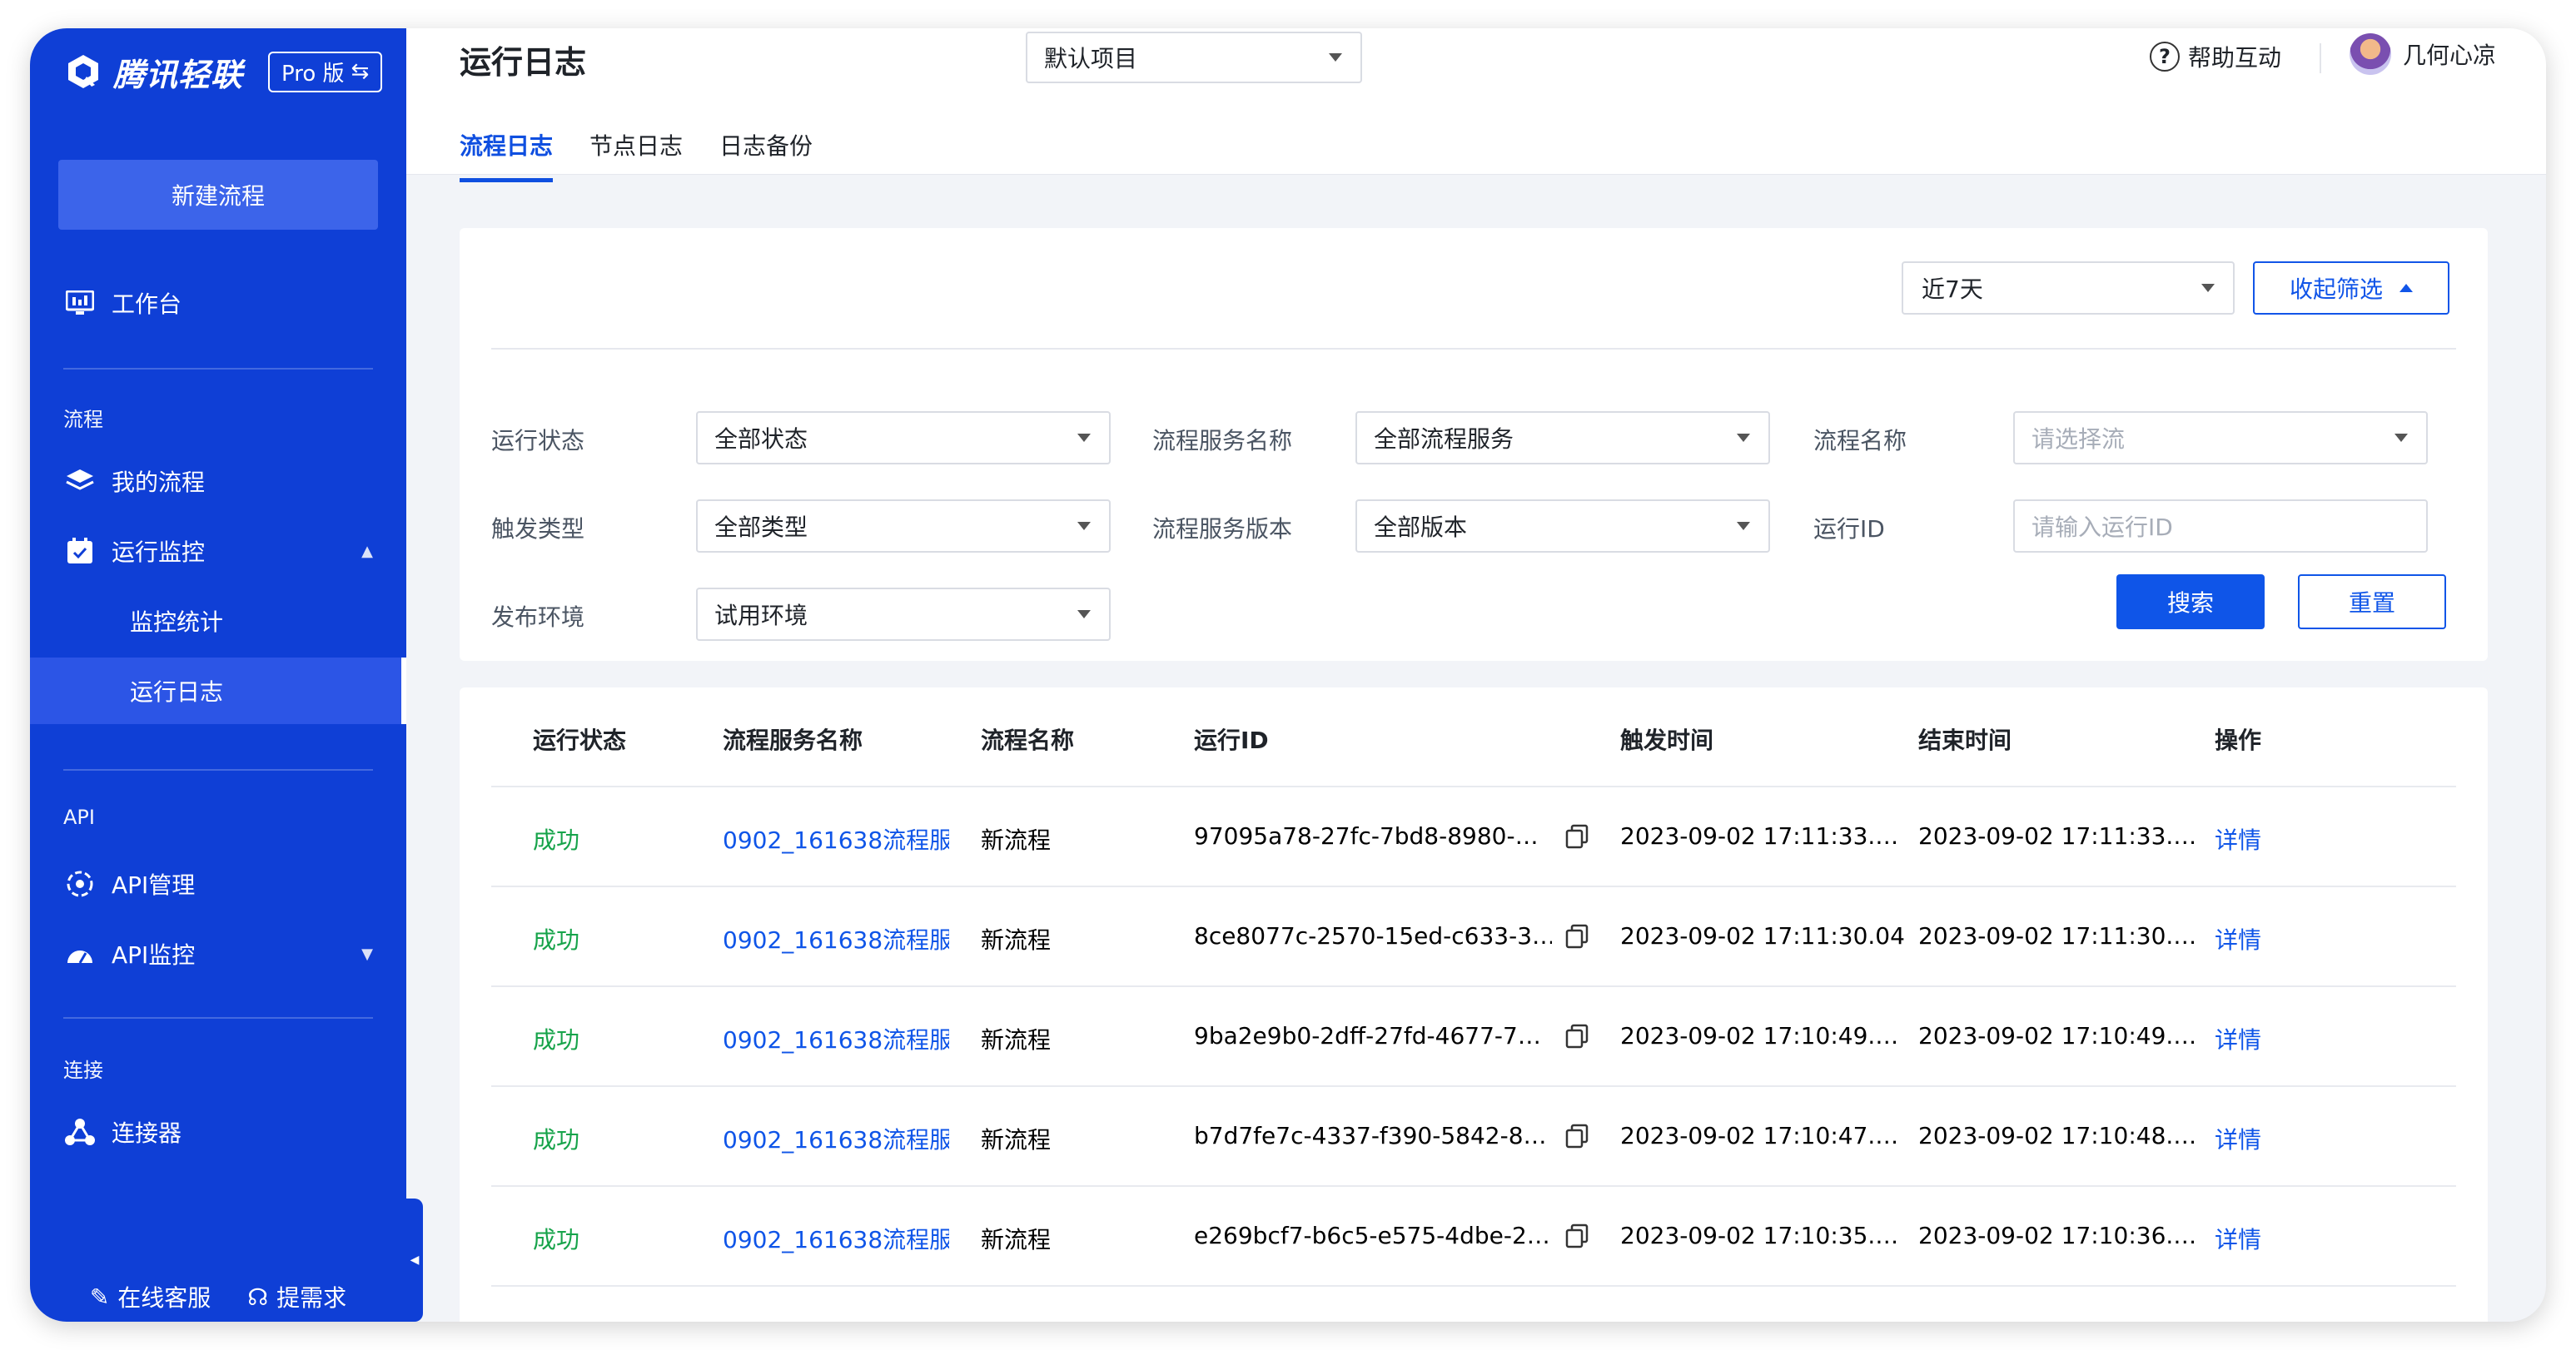 This screenshot has width=2576, height=1350. What do you see at coordinates (311, 1298) in the screenshot?
I see `feedback-label: 提需求` at bounding box center [311, 1298].